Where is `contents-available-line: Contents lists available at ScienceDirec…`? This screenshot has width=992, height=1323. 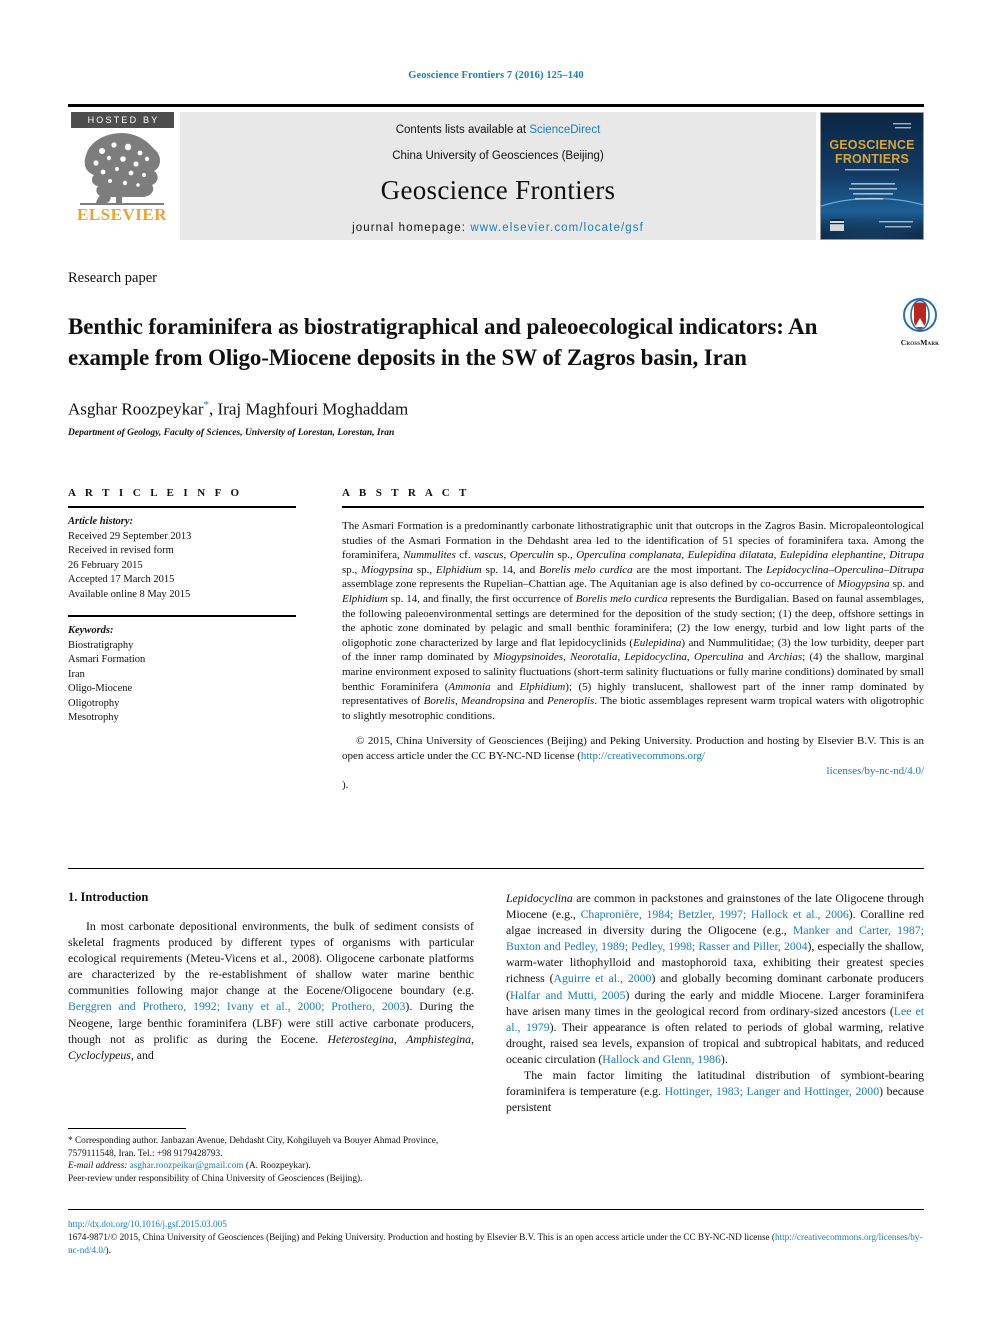 contents-available-line: Contents lists available at ScienceDirec… is located at coordinates (498, 124).